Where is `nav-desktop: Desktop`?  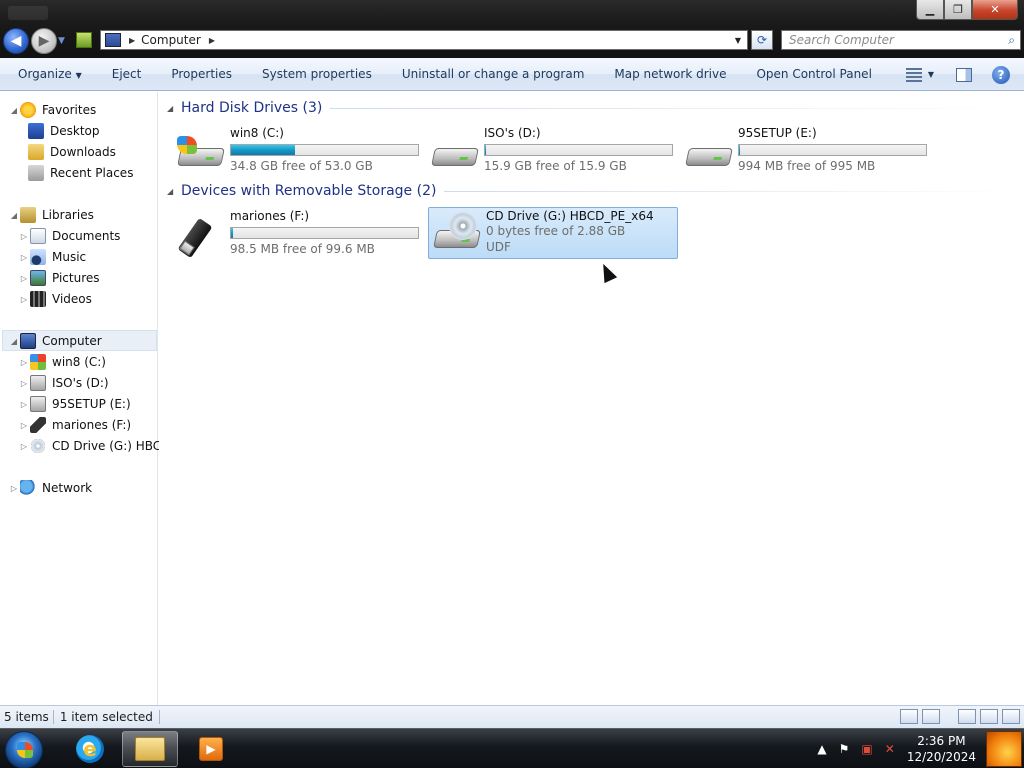
nav-desktop: Desktop is located at coordinates (64, 131).